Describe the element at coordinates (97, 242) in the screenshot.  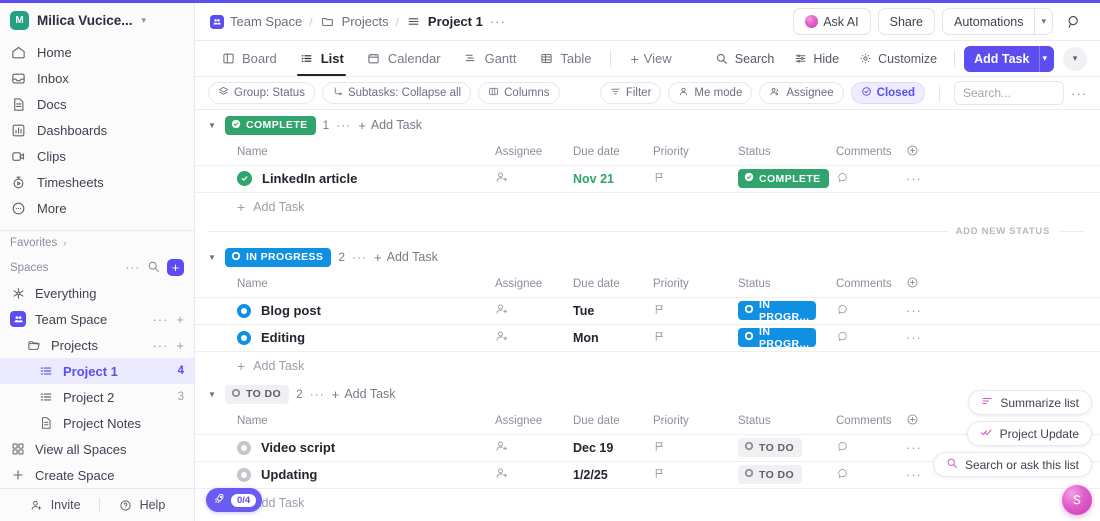
I see `favorites-section-header: Favorites ›` at that location.